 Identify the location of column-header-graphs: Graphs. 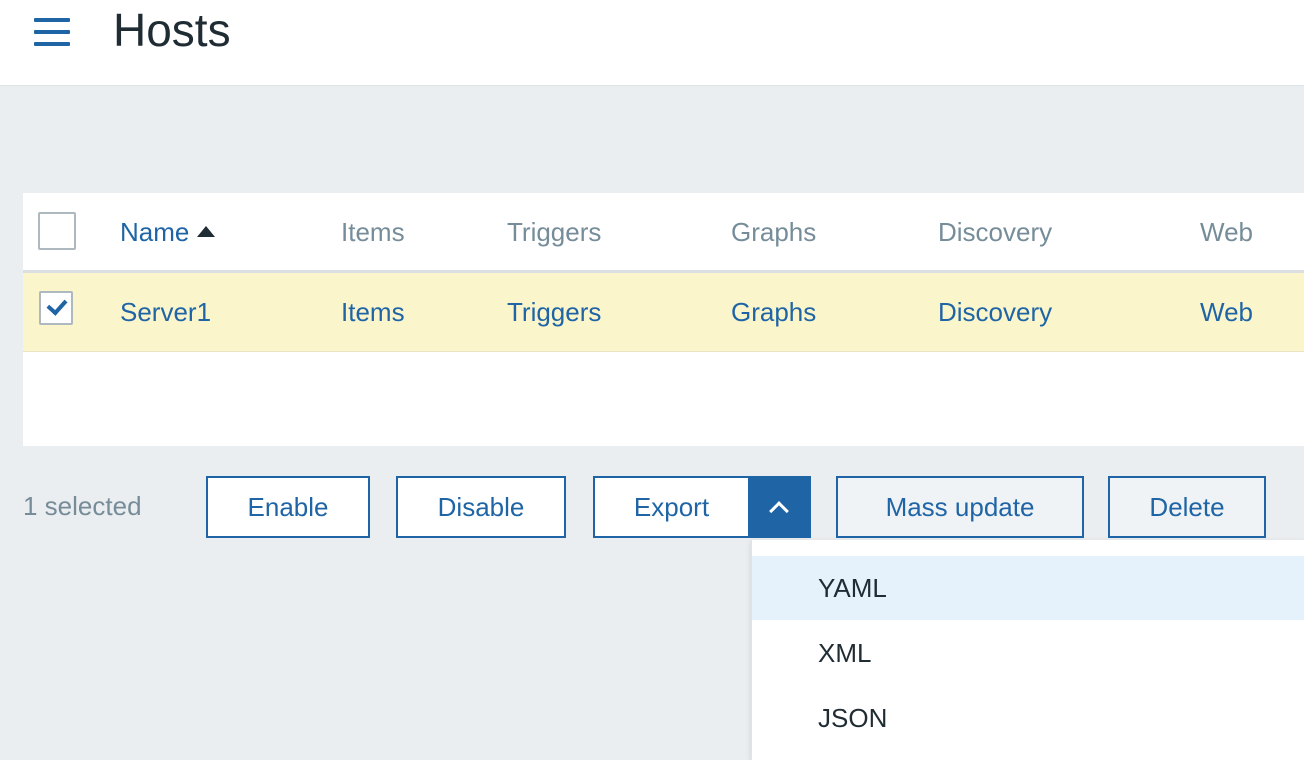
(774, 232).